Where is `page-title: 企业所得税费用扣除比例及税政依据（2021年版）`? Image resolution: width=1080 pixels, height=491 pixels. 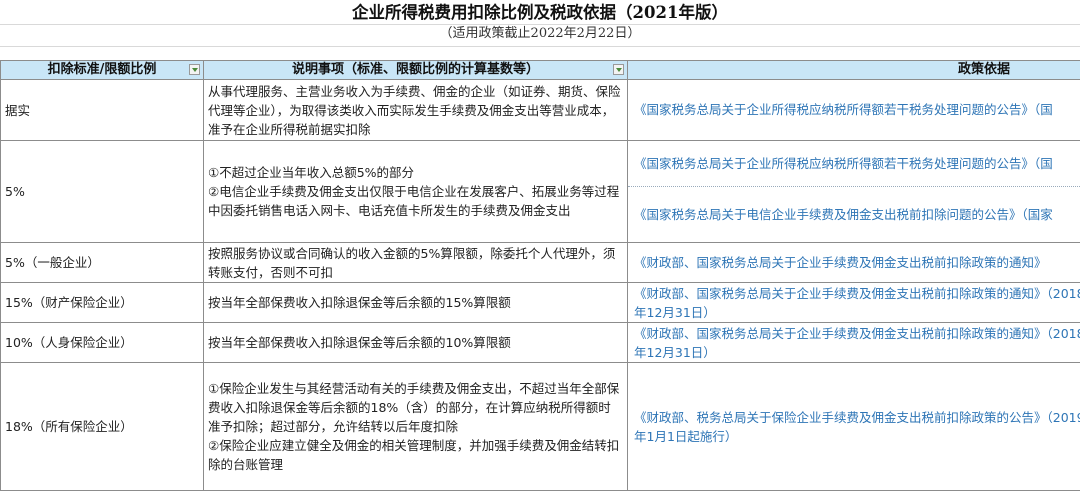
page-title: 企业所得税费用扣除比例及税政依据（2021年版） is located at coordinates (540, 12).